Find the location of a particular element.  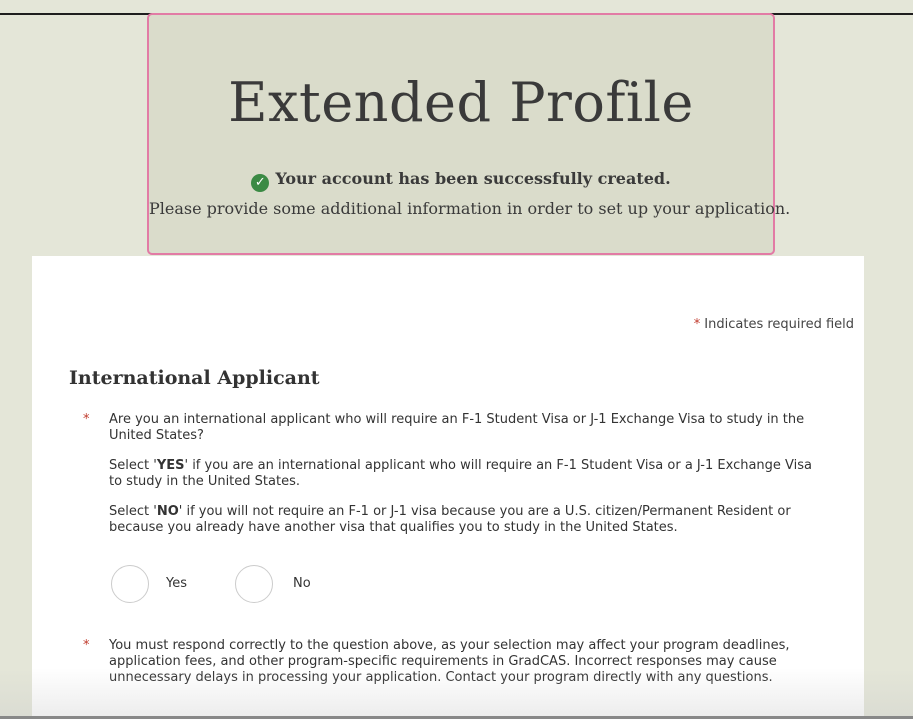

required-field-note: * Indicates required field is located at coordinates (774, 324).